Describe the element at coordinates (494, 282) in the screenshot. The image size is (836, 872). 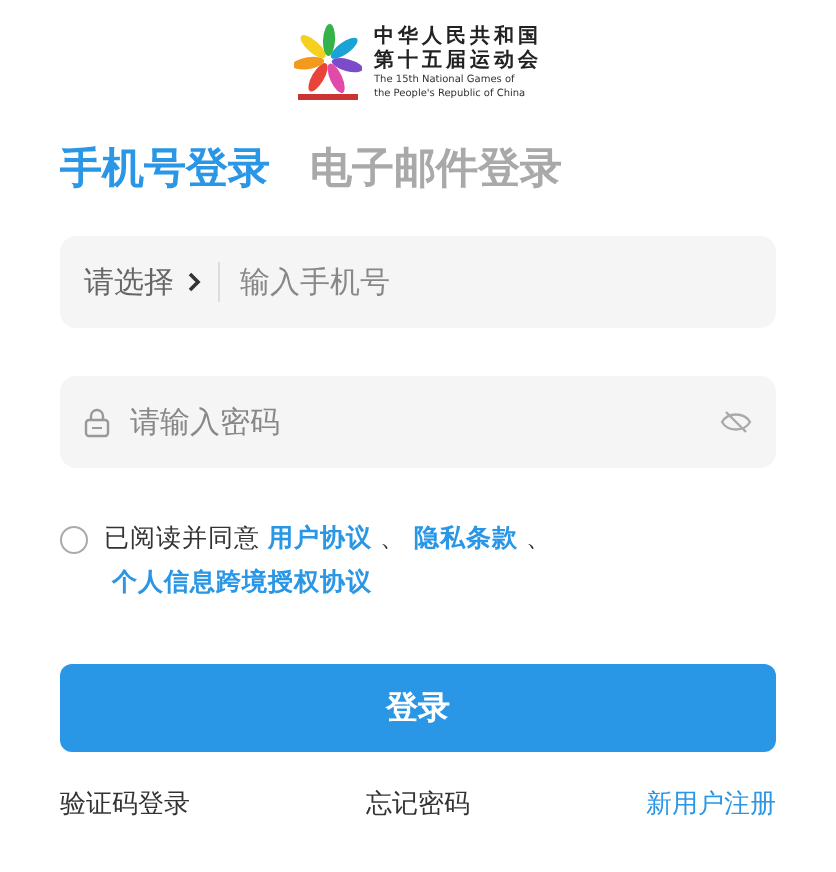
I see `phone-input: 输入手机号` at that location.